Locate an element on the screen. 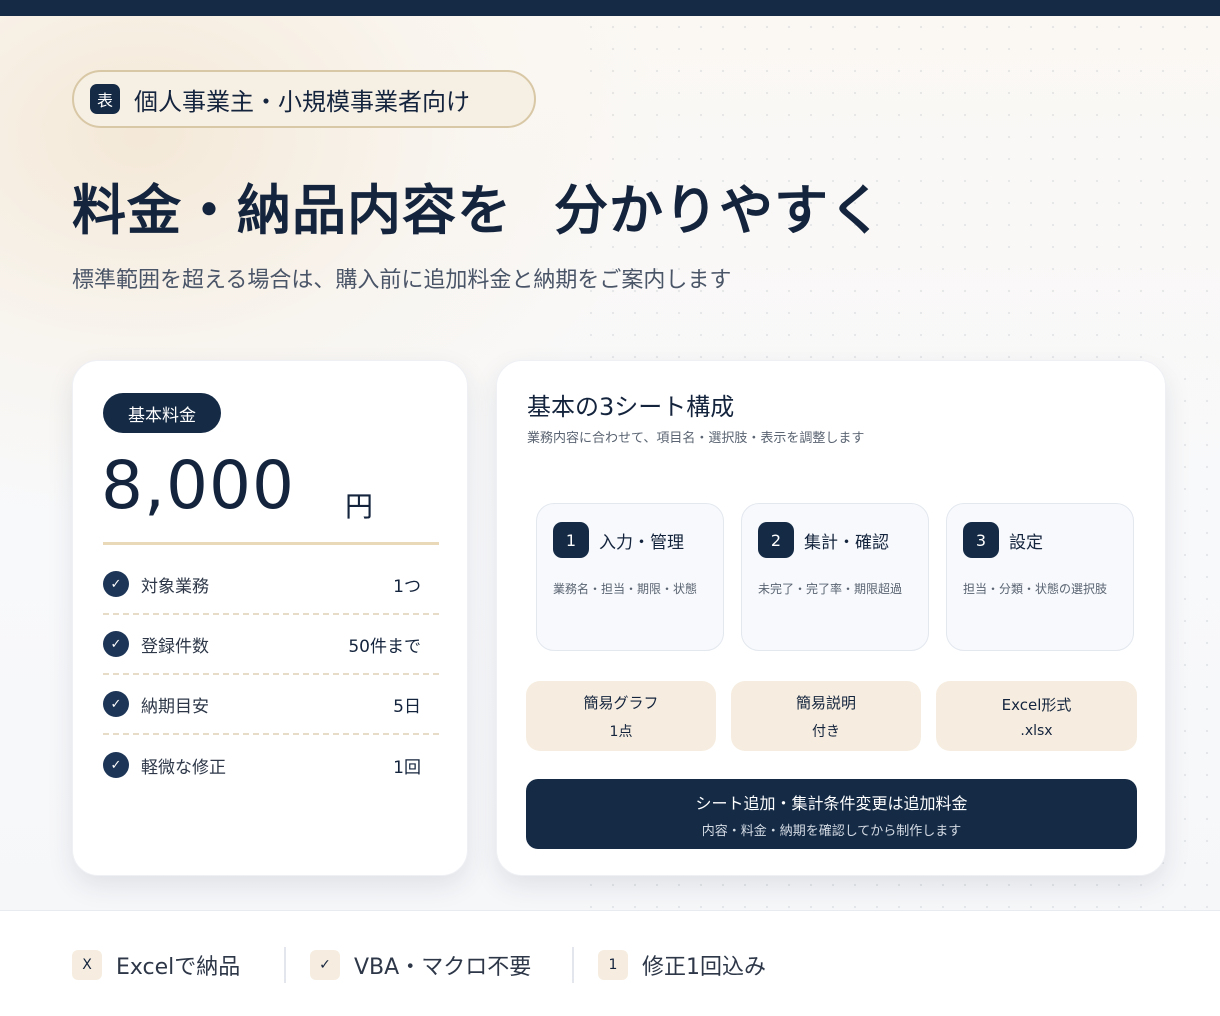 The image size is (1220, 1016). audience-badge: 表 個人事業主・小規模事業者向け is located at coordinates (304, 99).